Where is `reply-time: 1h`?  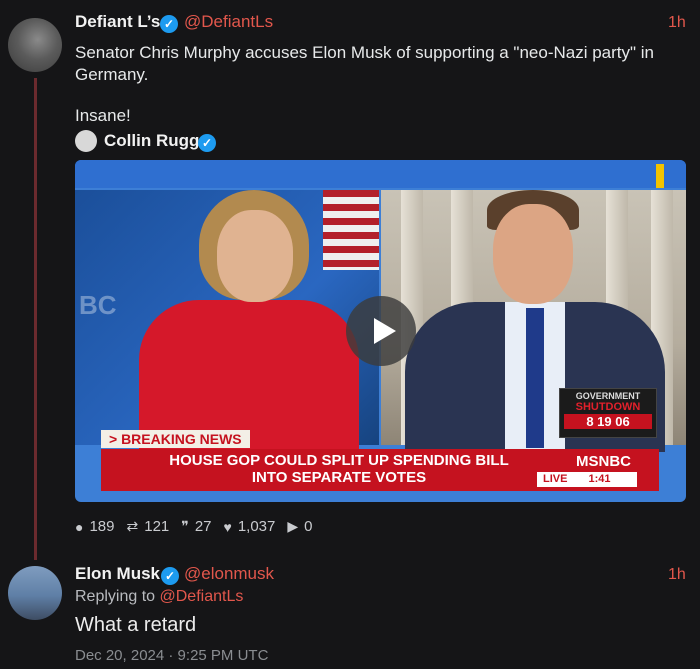
reply-time: 1h is located at coordinates (677, 575).